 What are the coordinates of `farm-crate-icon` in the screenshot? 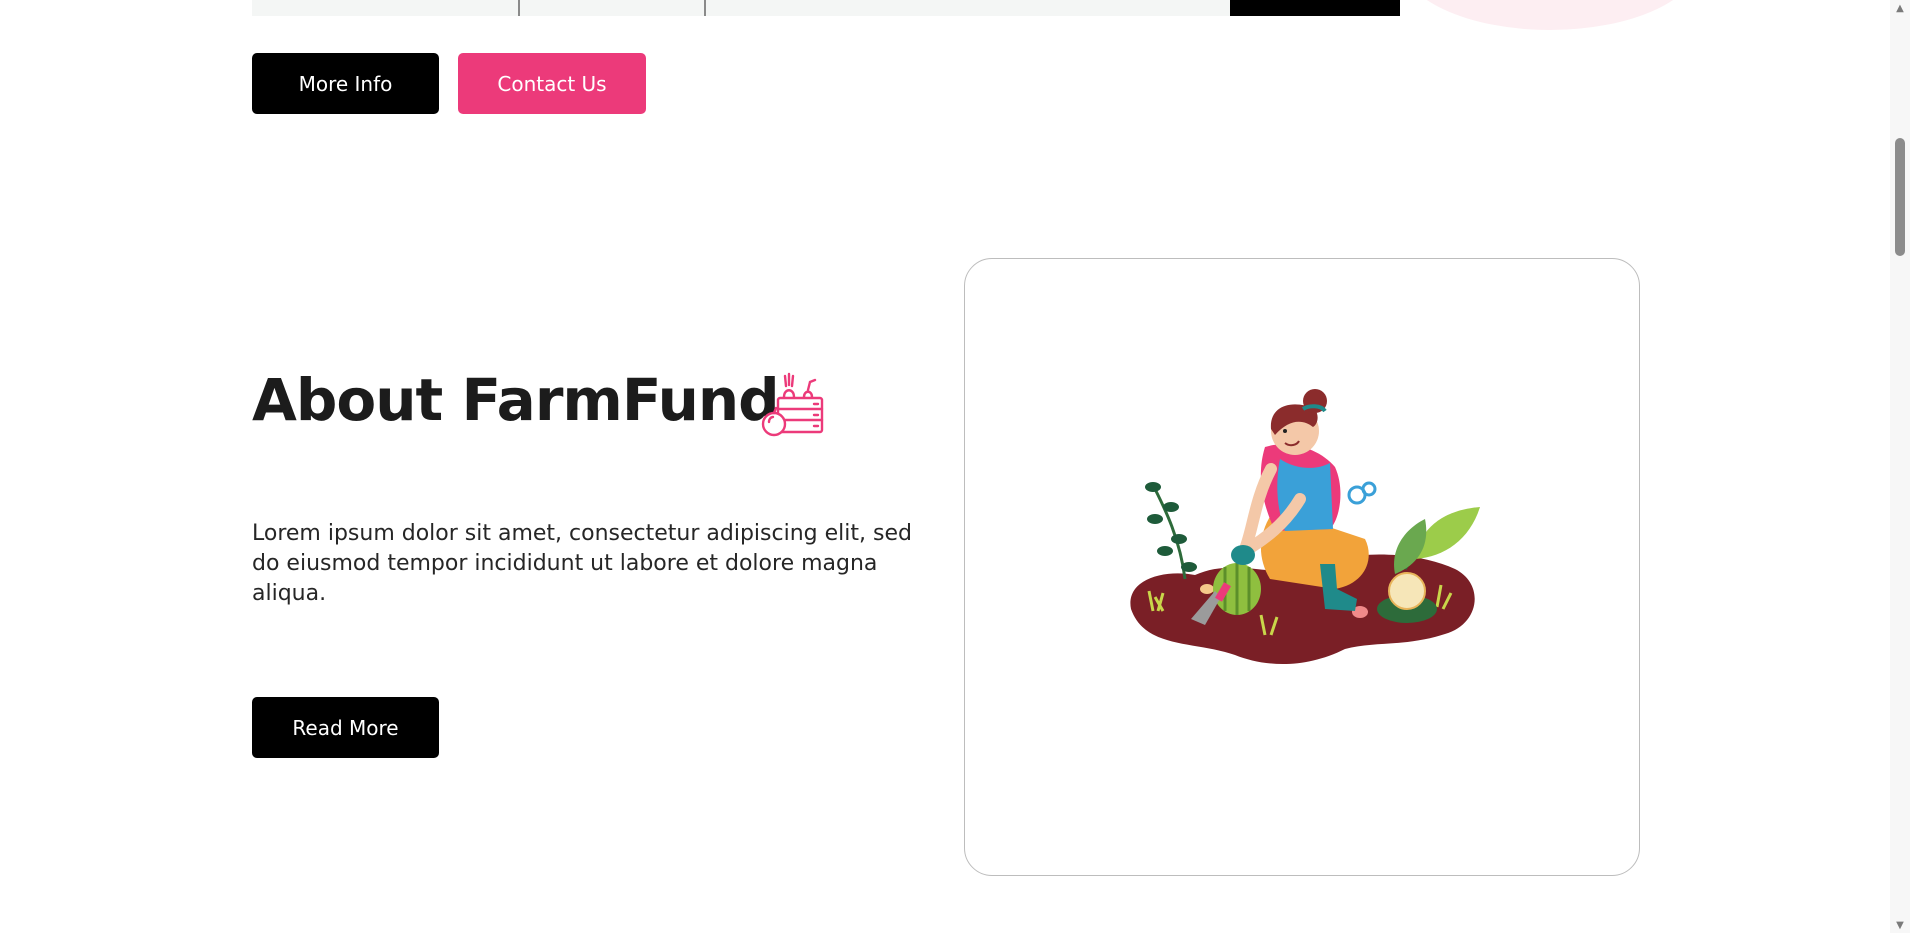 It's located at (792, 404).